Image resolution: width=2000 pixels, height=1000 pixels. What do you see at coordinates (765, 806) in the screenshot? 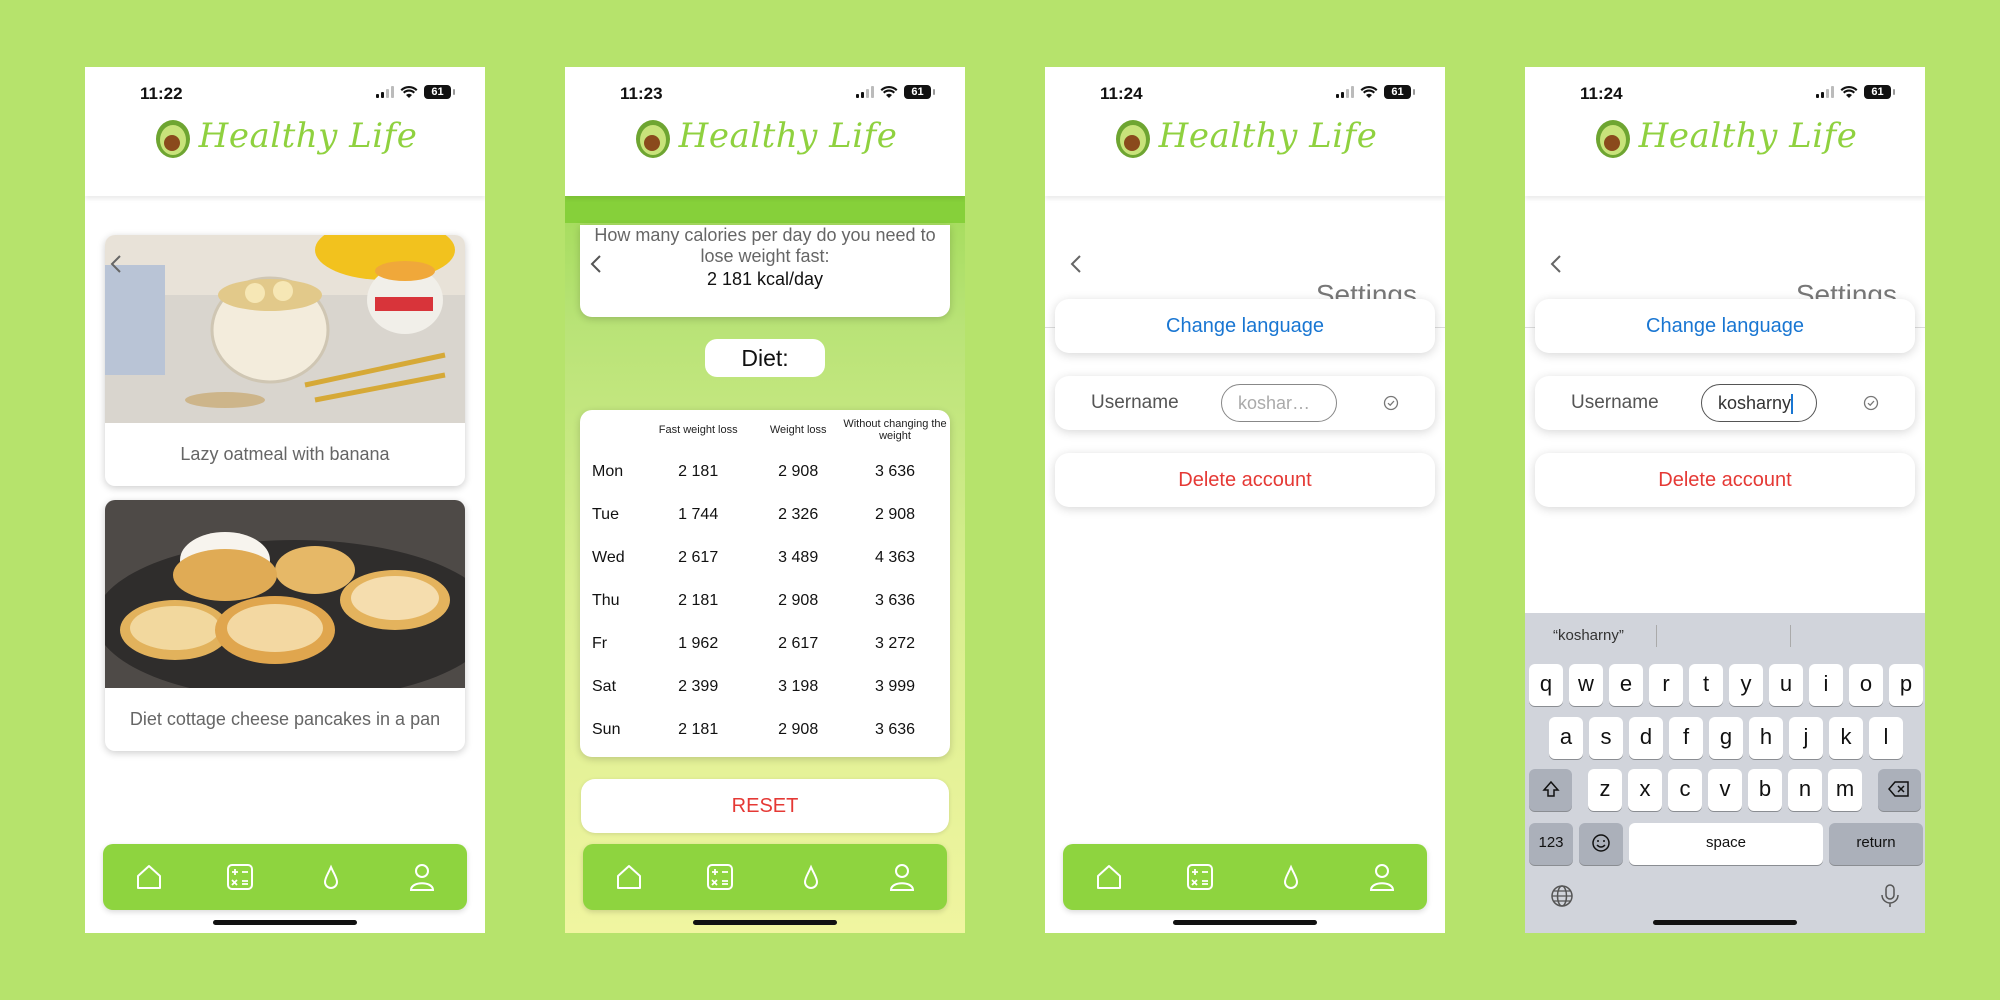
I see `reset-button: RESET` at bounding box center [765, 806].